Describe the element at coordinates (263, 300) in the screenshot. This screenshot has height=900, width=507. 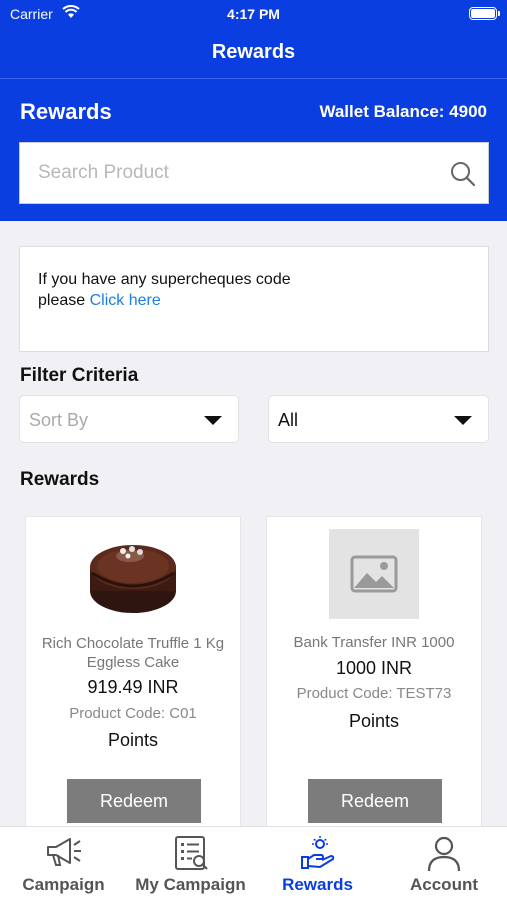
I see `code-box-text-line2: please Click here` at that location.